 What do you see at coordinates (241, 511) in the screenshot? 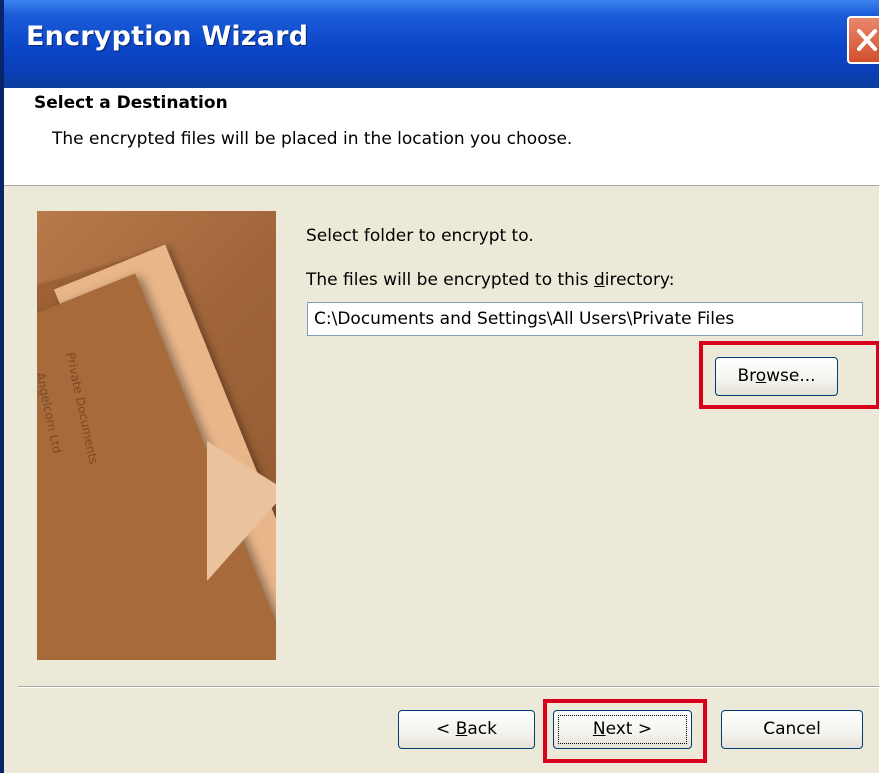
I see `paper-corner-graphic` at bounding box center [241, 511].